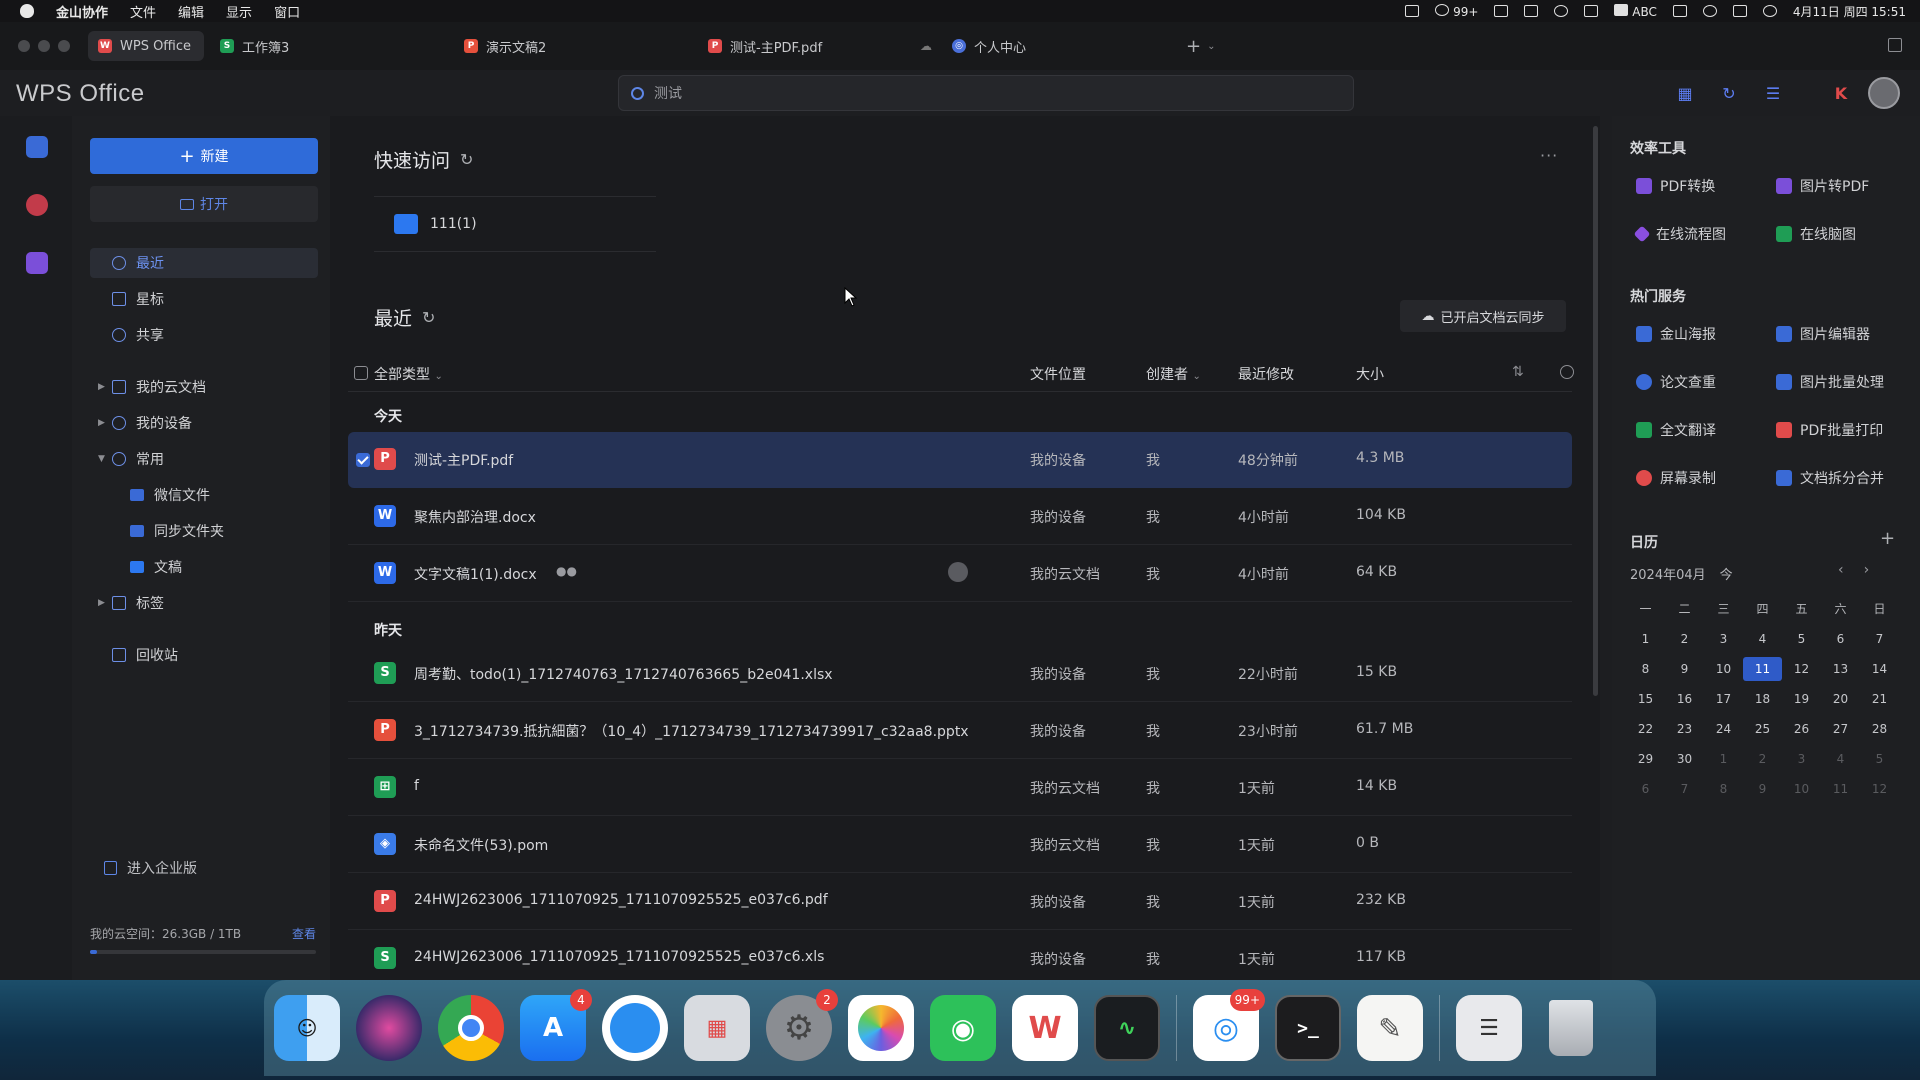  What do you see at coordinates (1684, 759) in the screenshot?
I see `calendar-day: 30` at bounding box center [1684, 759].